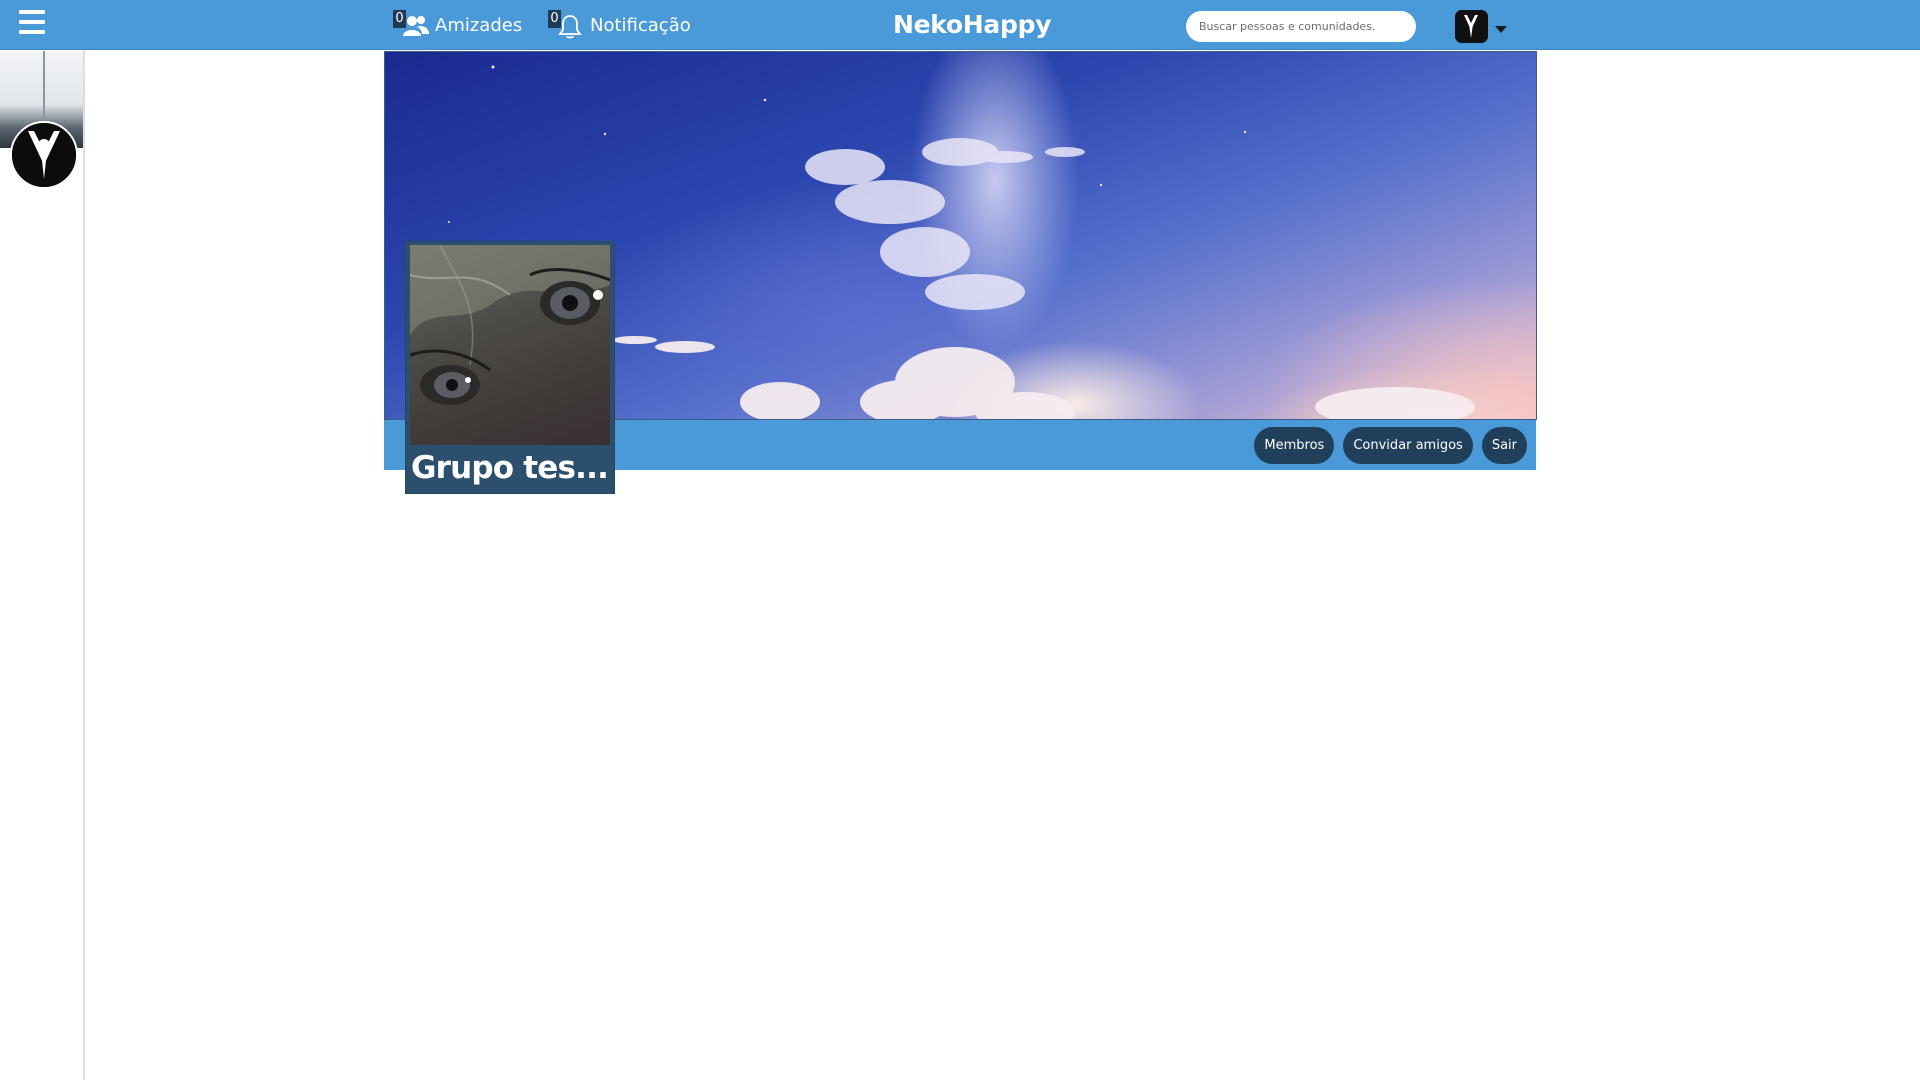 The width and height of the screenshot is (1920, 1080). I want to click on search-input, so click(1301, 26).